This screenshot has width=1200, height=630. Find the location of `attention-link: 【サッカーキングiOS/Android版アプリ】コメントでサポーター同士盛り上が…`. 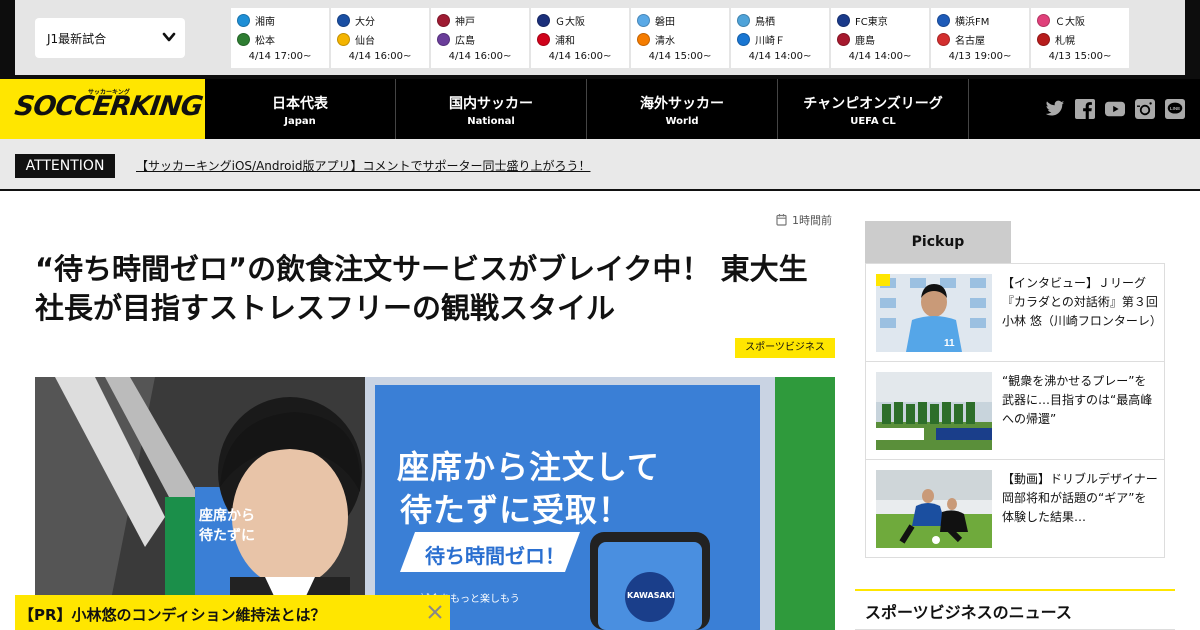

attention-link: 【サッカーキングiOS/Android版アプリ】コメントでサポーター同士盛り上が… is located at coordinates (363, 165).